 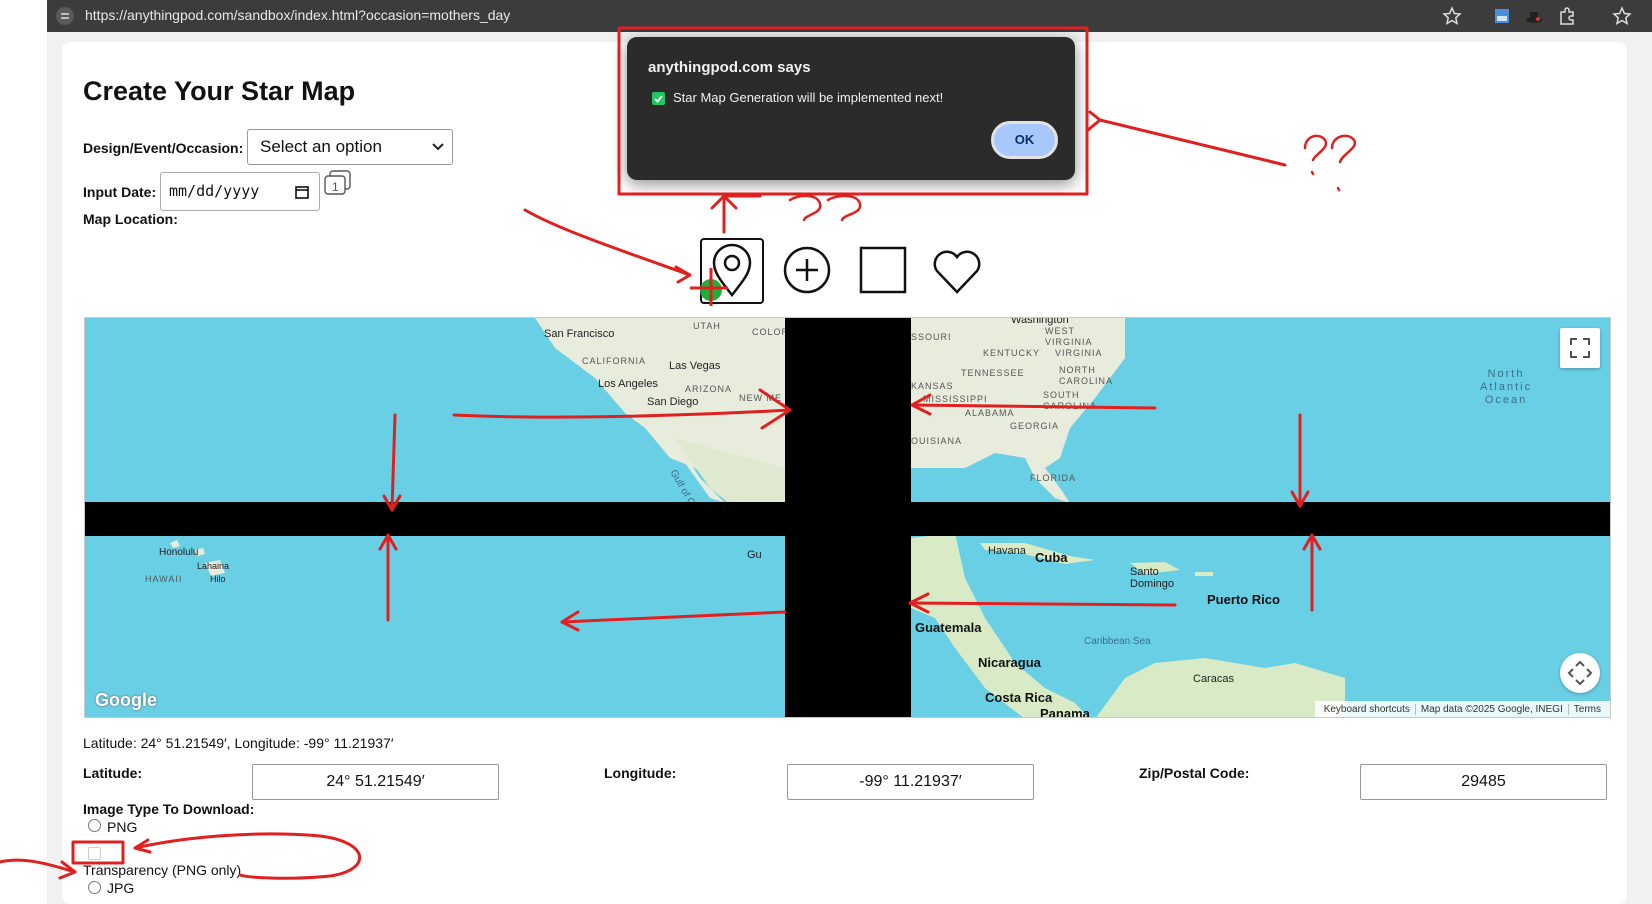 I want to click on favorites-star-icon, so click(x=1622, y=16).